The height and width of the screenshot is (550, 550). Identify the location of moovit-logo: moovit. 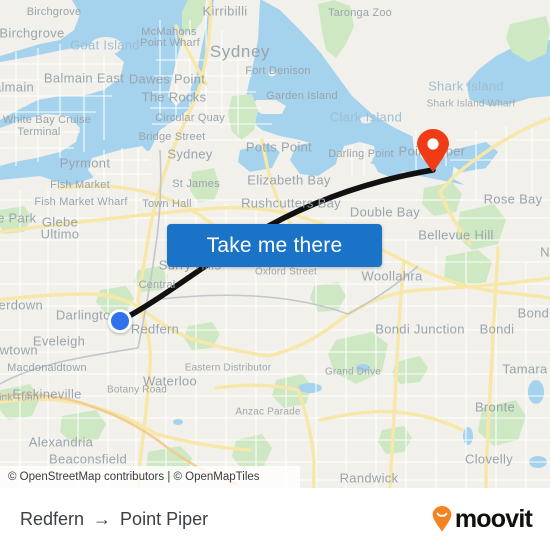
(482, 519).